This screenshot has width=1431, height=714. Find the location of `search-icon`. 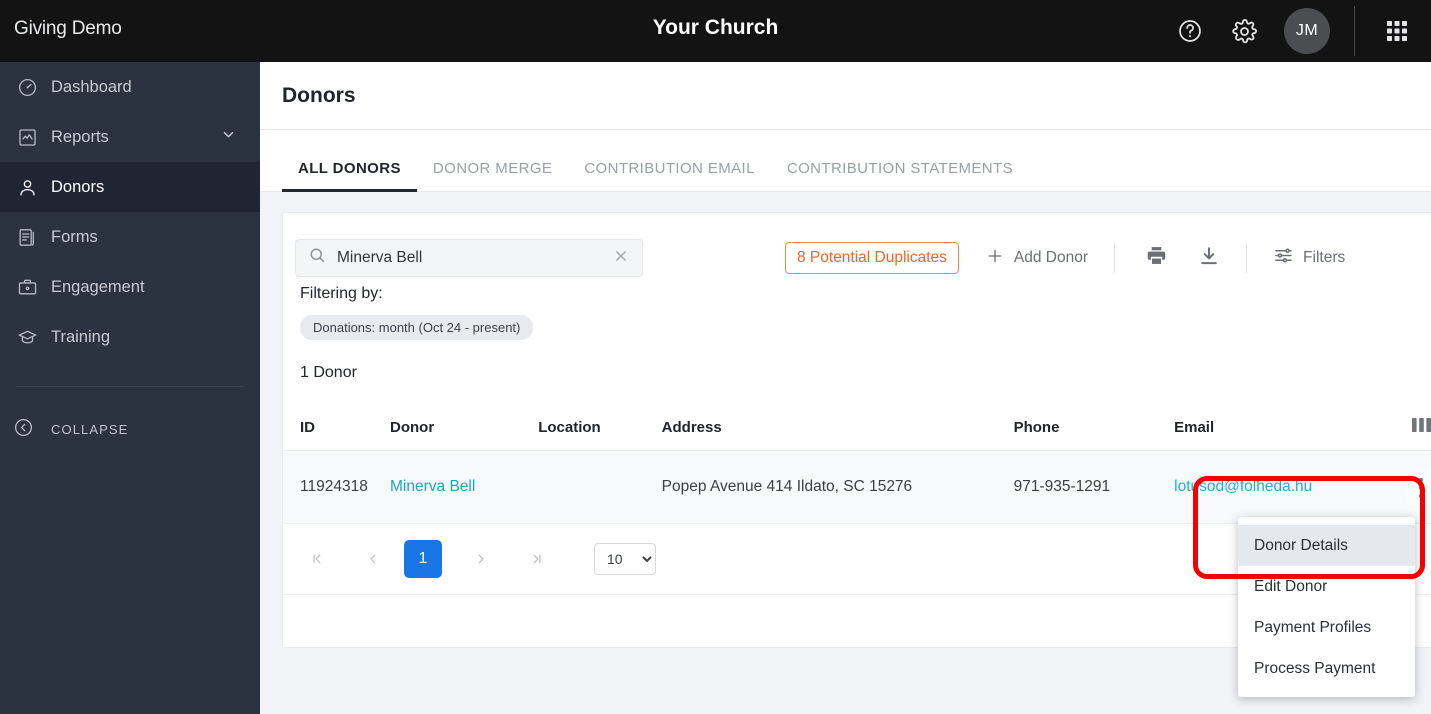

search-icon is located at coordinates (317, 258).